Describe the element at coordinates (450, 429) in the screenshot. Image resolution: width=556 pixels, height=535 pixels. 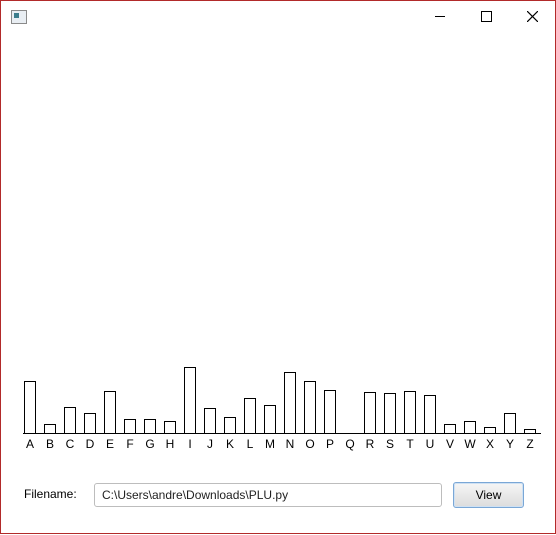
I see `bar-v` at that location.